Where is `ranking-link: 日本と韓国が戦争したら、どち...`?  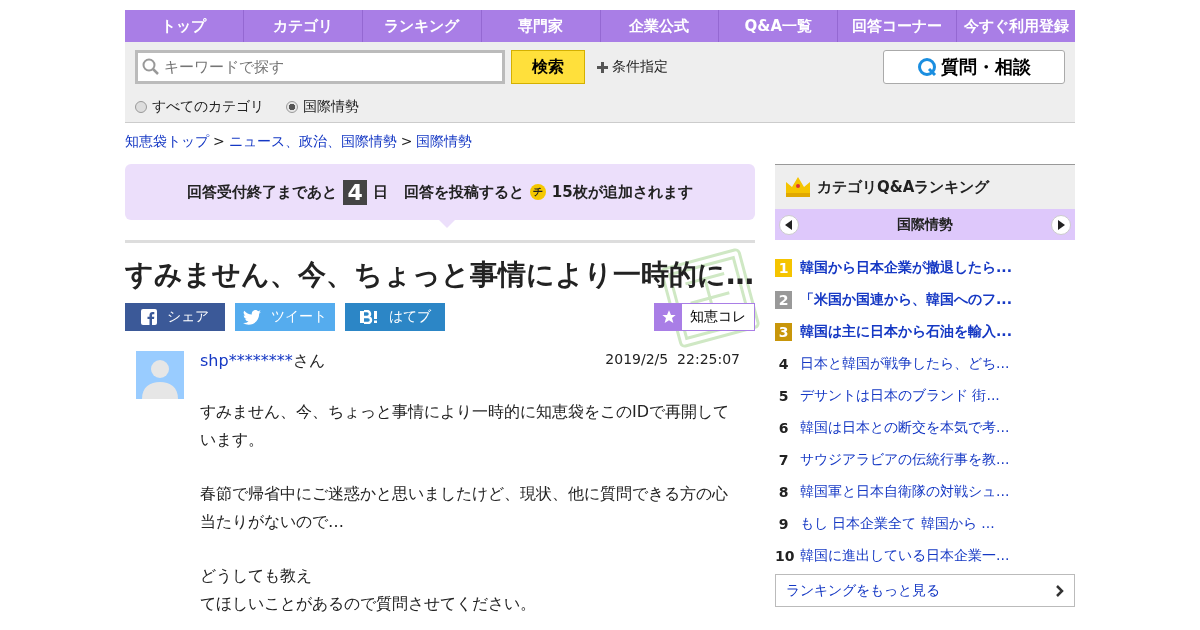 ranking-link: 日本と韓国が戦争したら、どち... is located at coordinates (905, 364).